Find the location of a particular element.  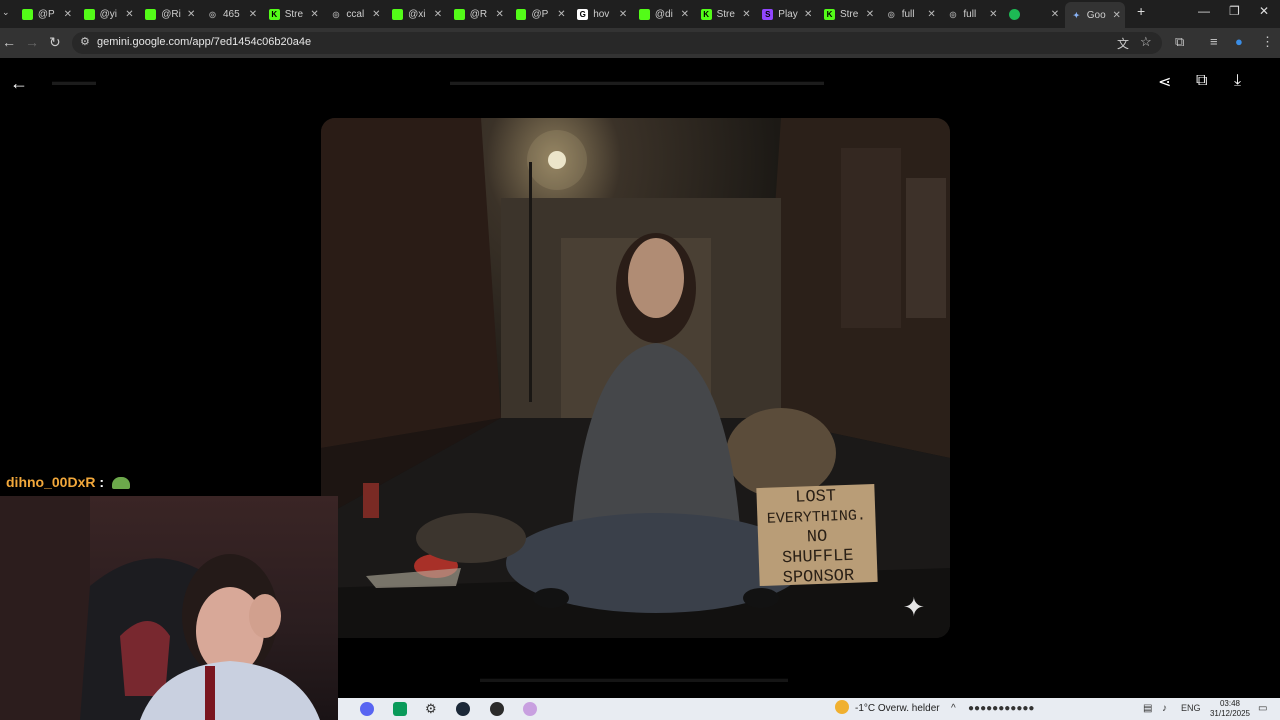

extensions-icon: ⧉ is located at coordinates (1179, 42).